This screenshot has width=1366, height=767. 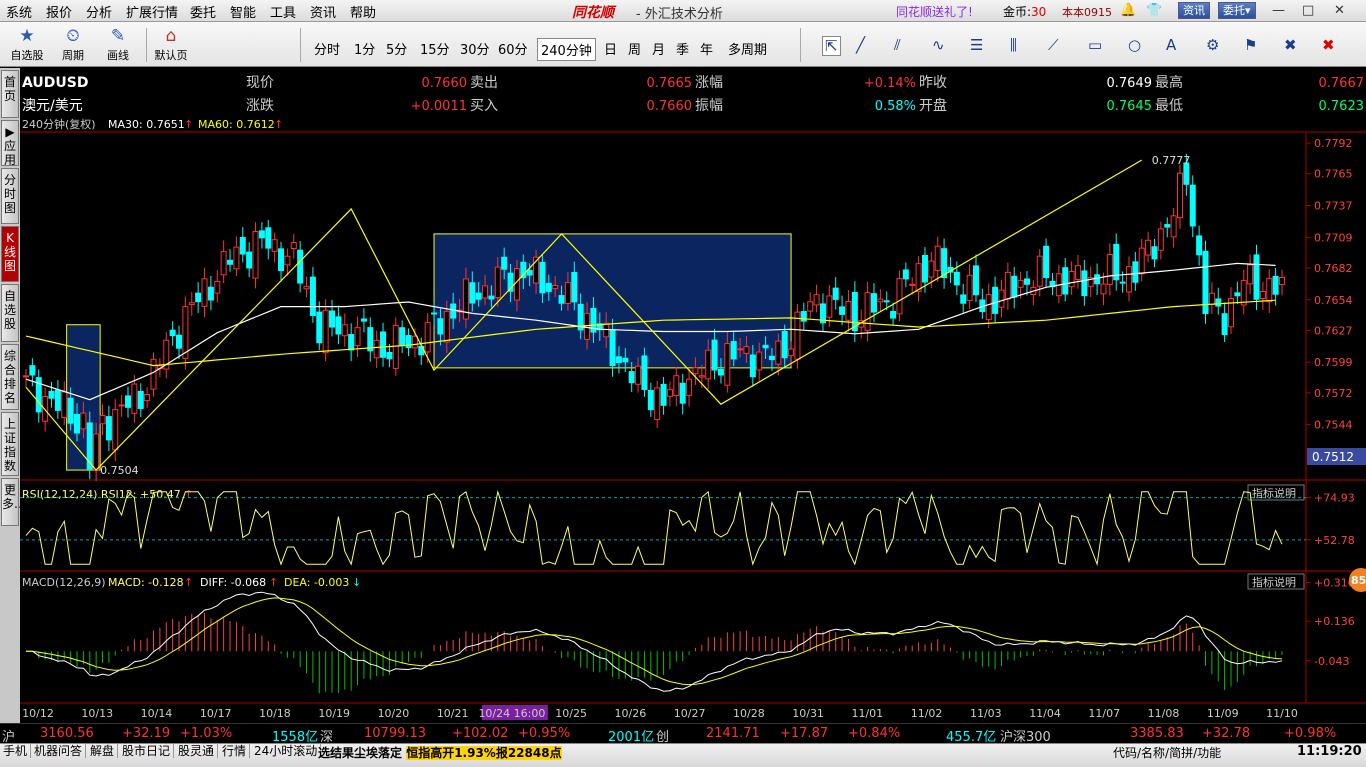 What do you see at coordinates (59, 11) in the screenshot?
I see `menu-quote: 报价` at bounding box center [59, 11].